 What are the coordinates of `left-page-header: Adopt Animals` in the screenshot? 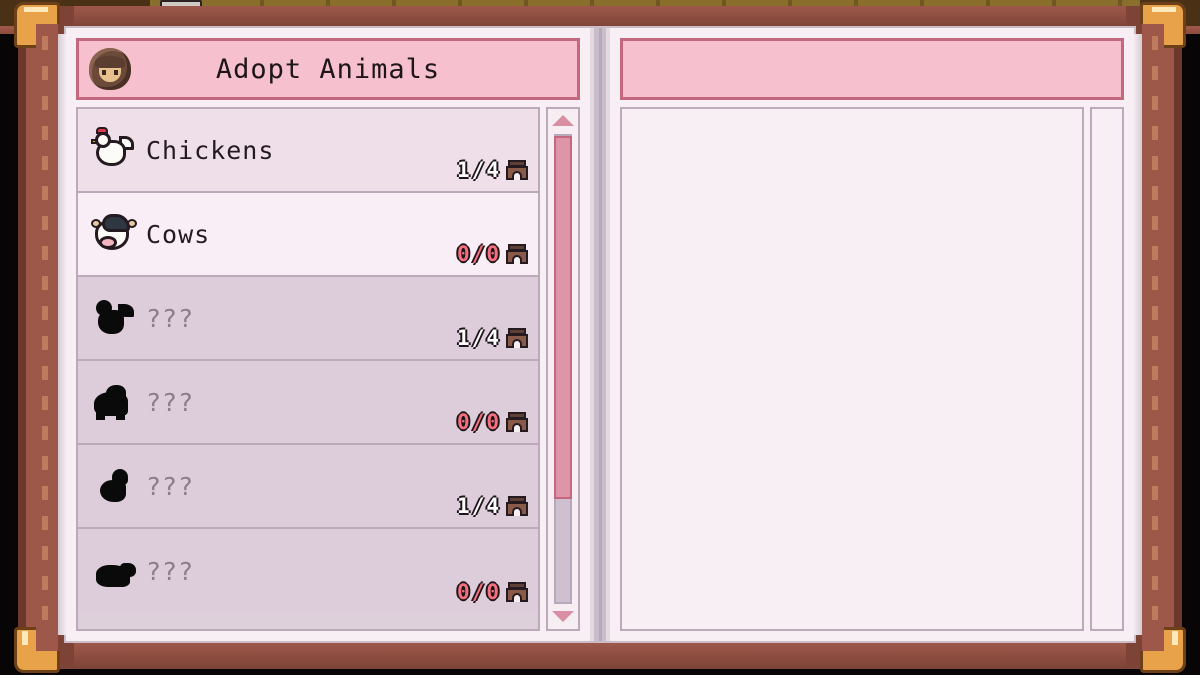 It's located at (328, 69).